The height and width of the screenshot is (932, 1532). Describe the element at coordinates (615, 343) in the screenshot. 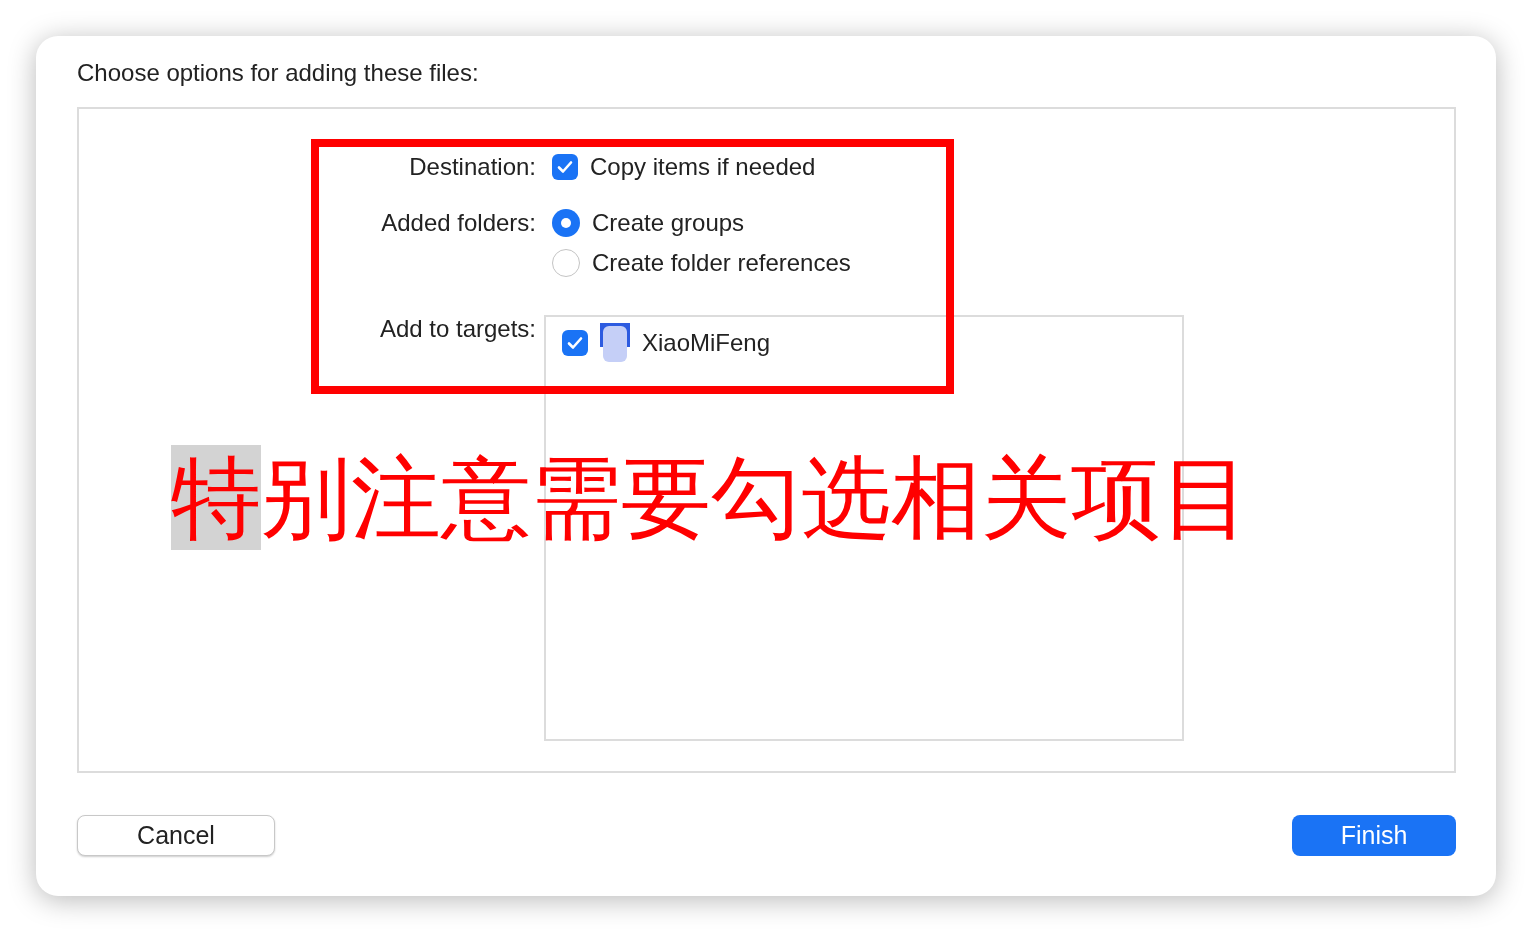

I see `app-icon` at that location.